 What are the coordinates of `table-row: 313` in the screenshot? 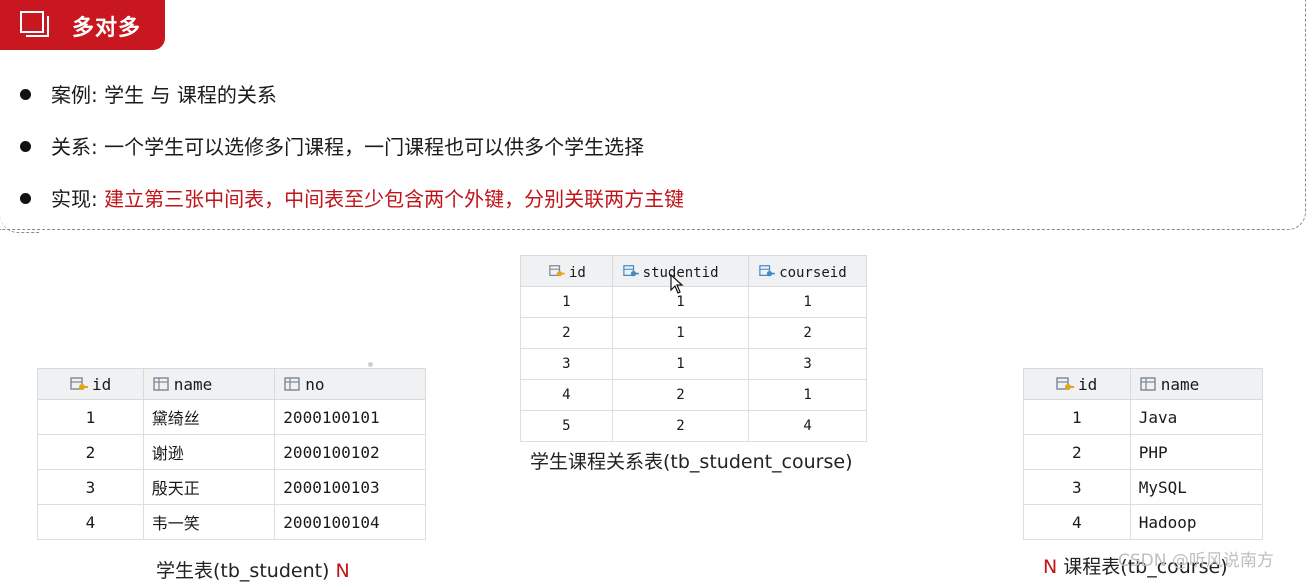 It's located at (693, 364).